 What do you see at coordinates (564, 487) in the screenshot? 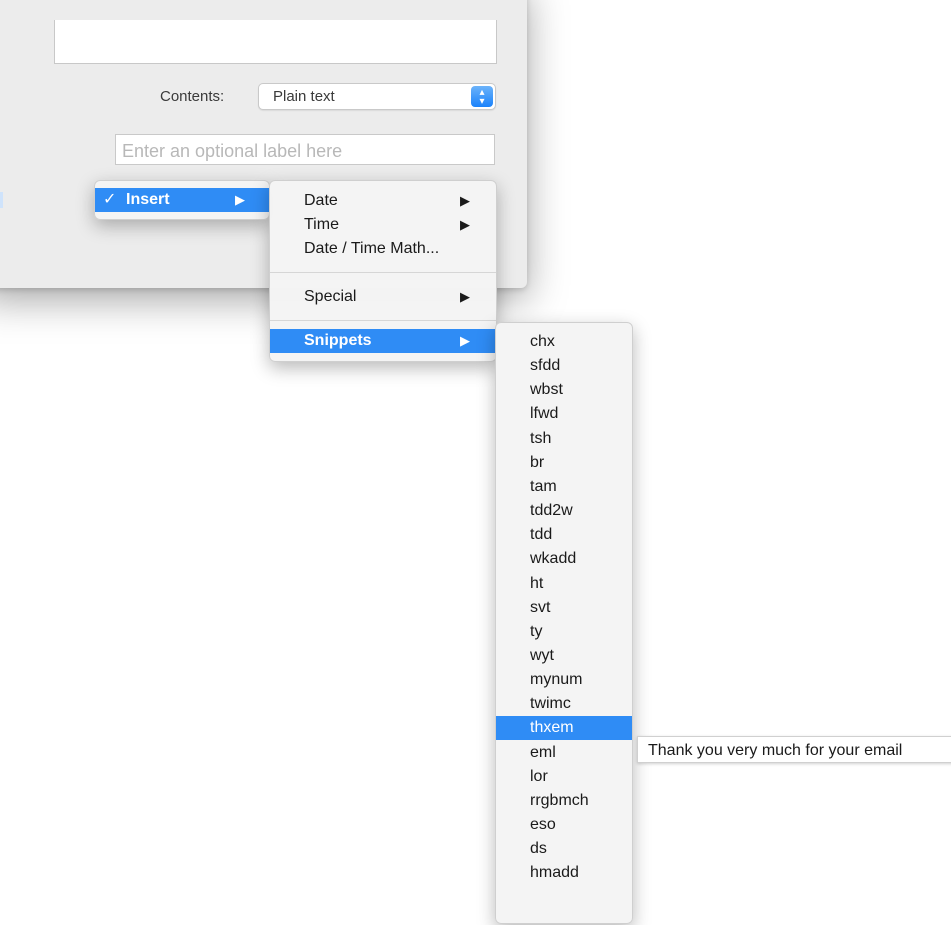
I see `snippet-item-tam: tam` at bounding box center [564, 487].